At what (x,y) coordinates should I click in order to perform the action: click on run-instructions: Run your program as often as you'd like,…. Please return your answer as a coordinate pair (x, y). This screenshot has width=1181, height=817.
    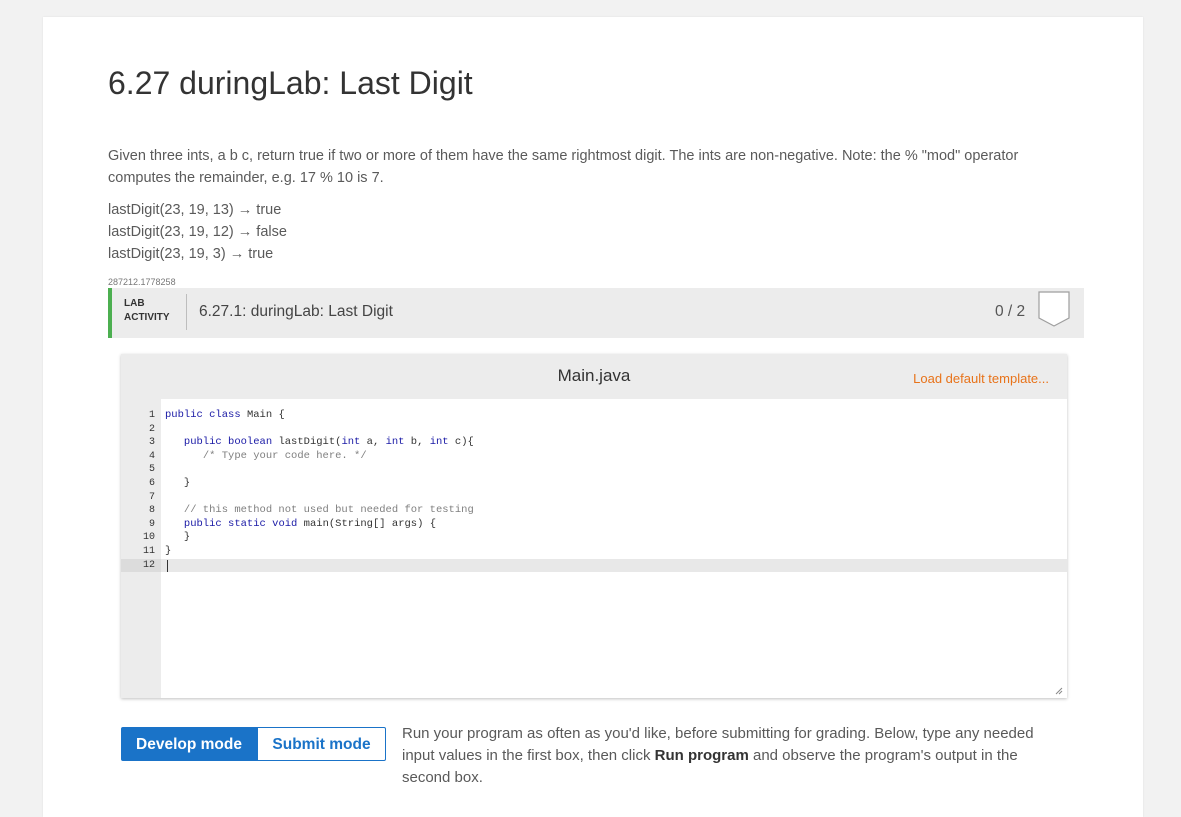
    Looking at the image, I should click on (734, 756).